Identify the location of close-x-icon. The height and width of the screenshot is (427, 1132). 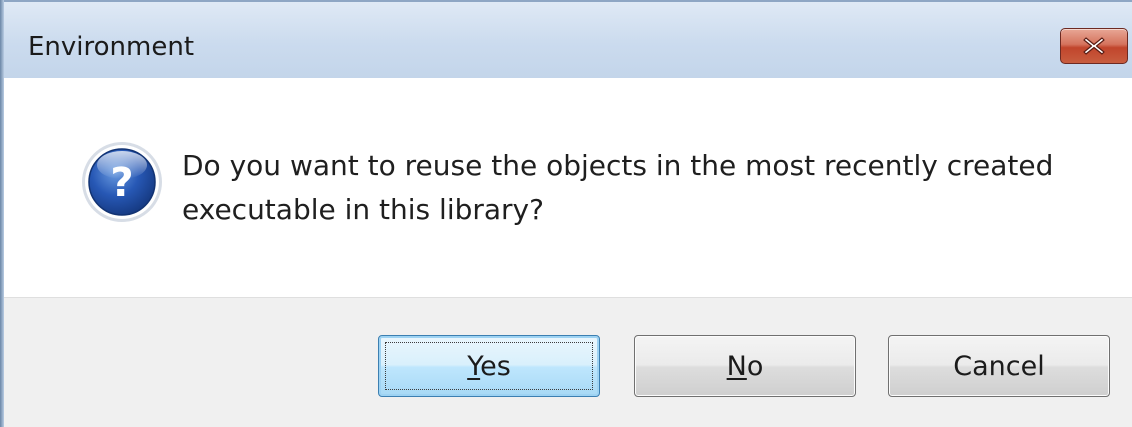
(1094, 46).